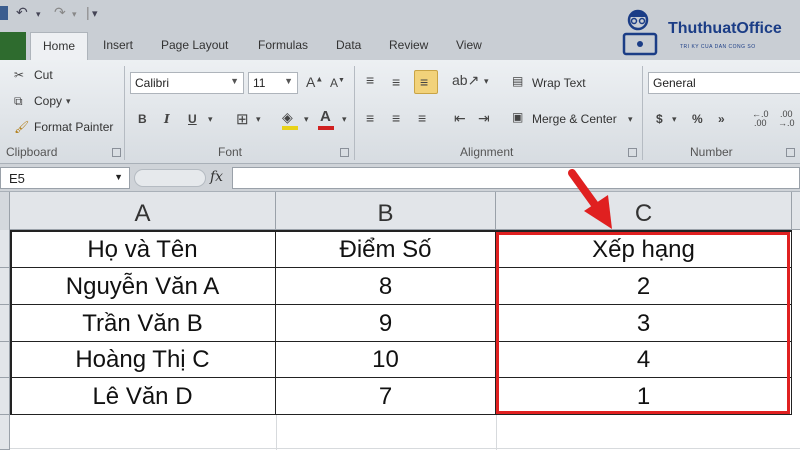 The width and height of the screenshot is (800, 450). Describe the element at coordinates (484, 118) in the screenshot. I see `increase-indent-icon: ⇥` at that location.